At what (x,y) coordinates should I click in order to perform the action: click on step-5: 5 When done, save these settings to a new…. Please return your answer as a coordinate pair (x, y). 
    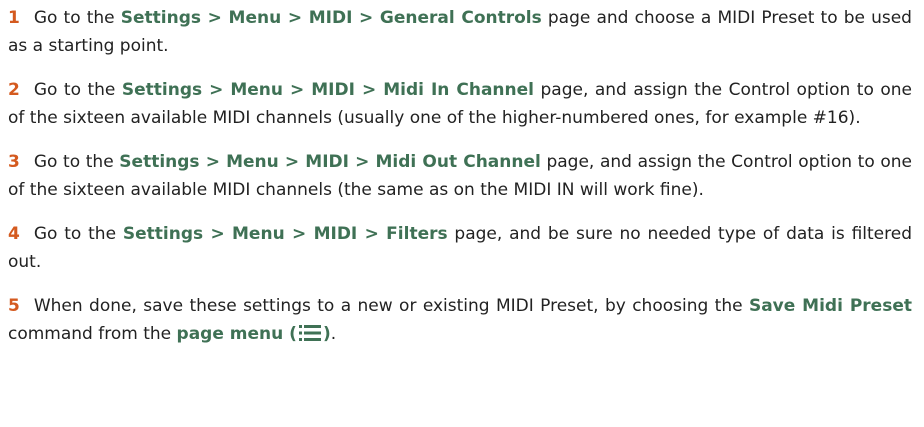
    Looking at the image, I should click on (460, 320).